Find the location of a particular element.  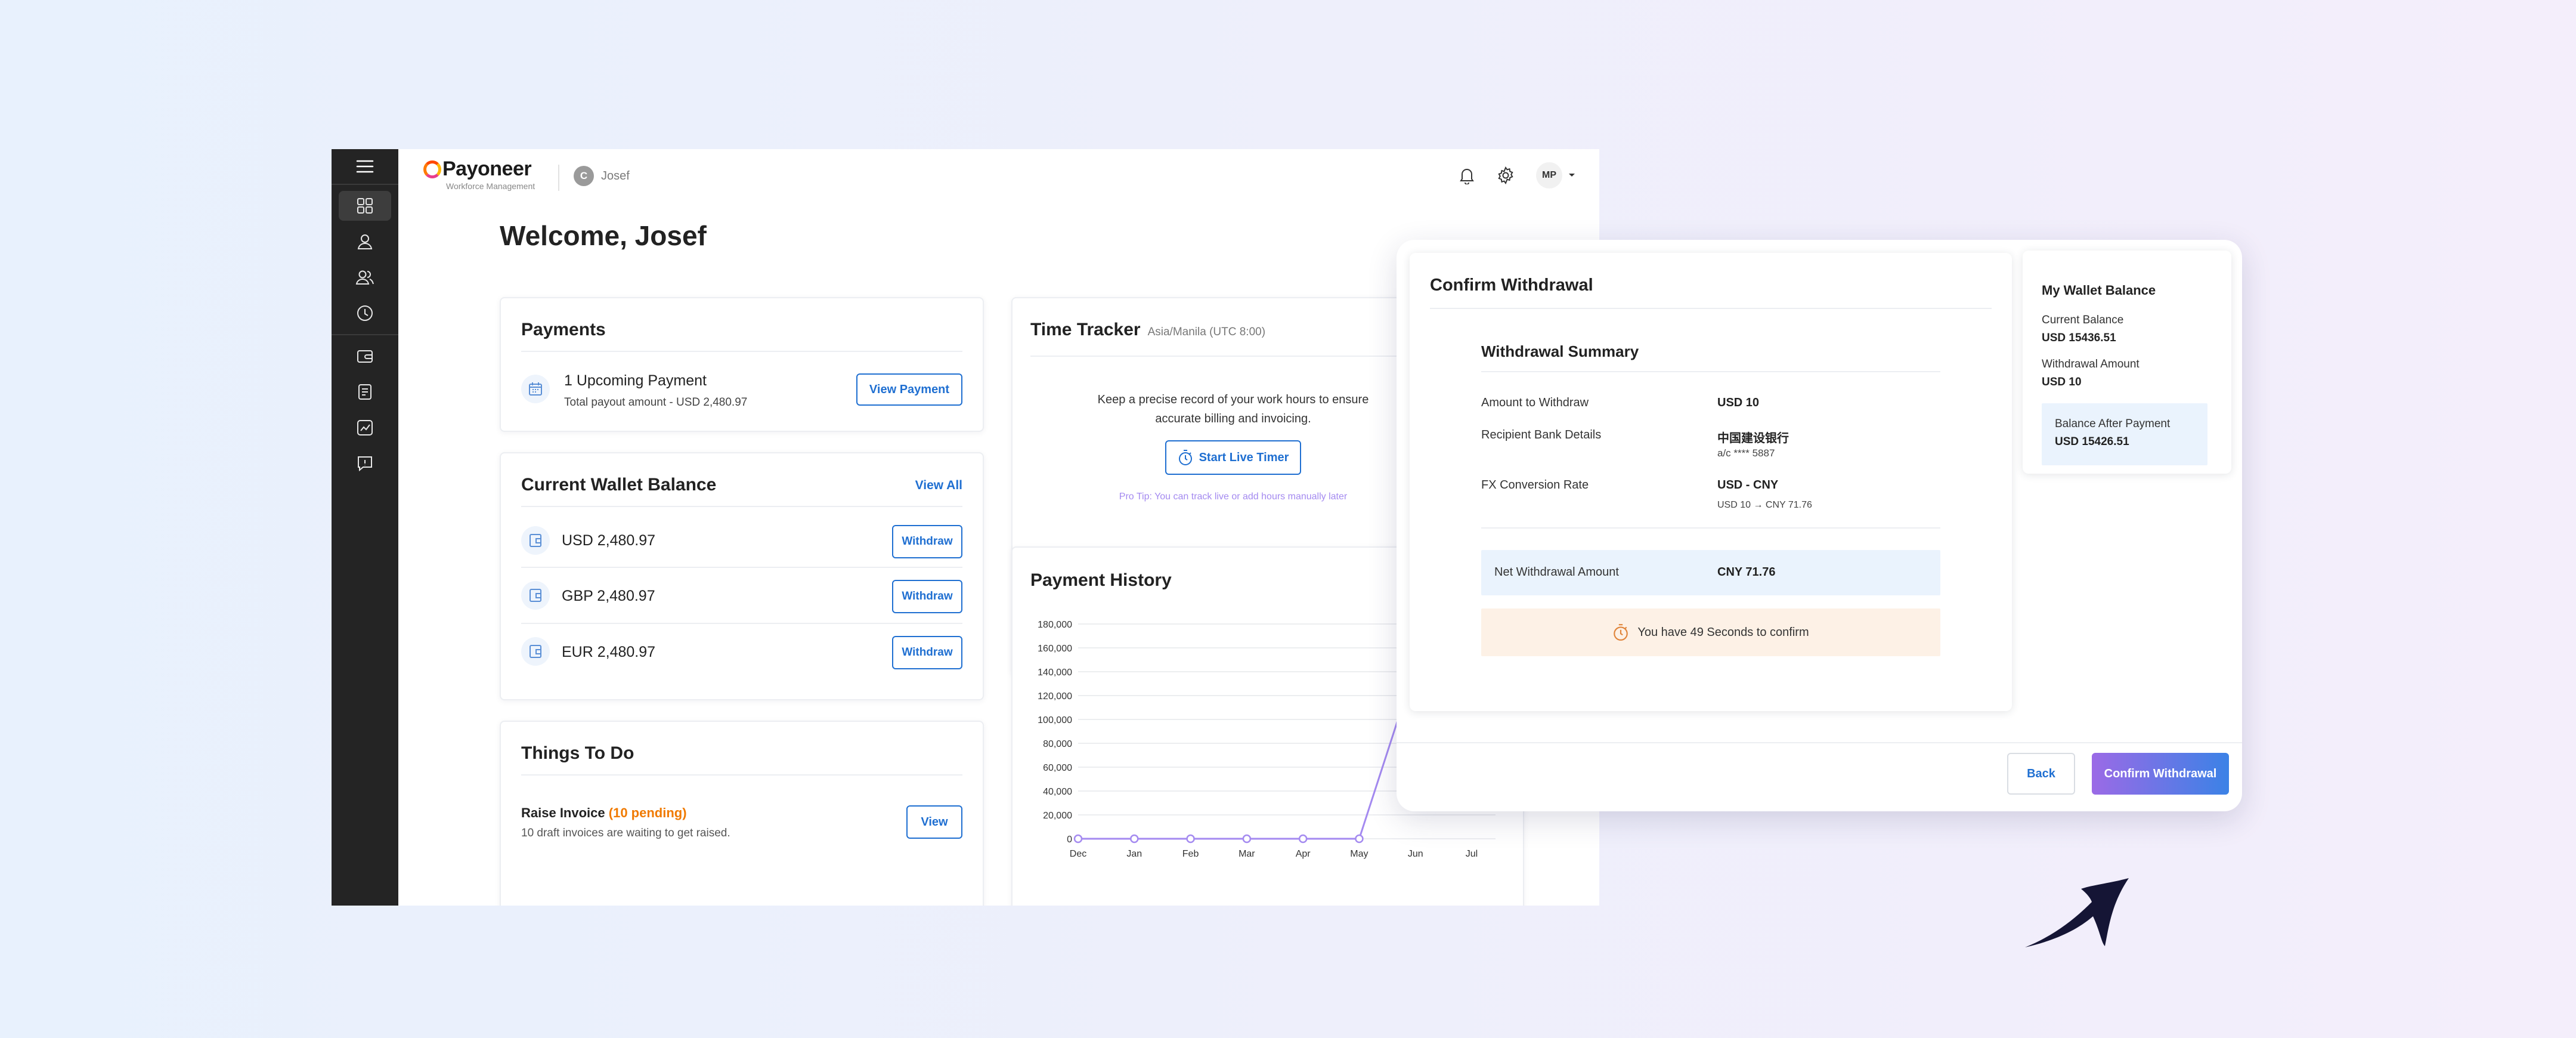

balance-after-value: USD 15426.51 is located at coordinates (2092, 441).